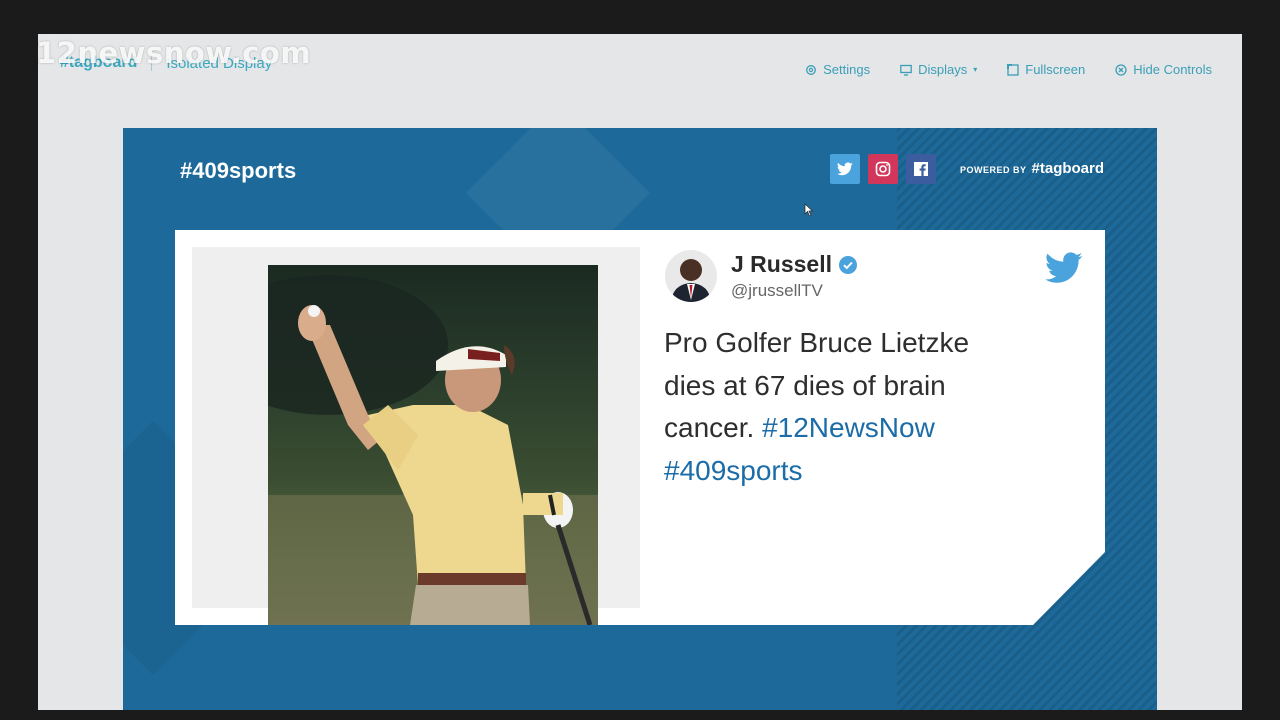 The width and height of the screenshot is (1280, 720). What do you see at coordinates (691, 280) in the screenshot?
I see `avatar-illustration` at bounding box center [691, 280].